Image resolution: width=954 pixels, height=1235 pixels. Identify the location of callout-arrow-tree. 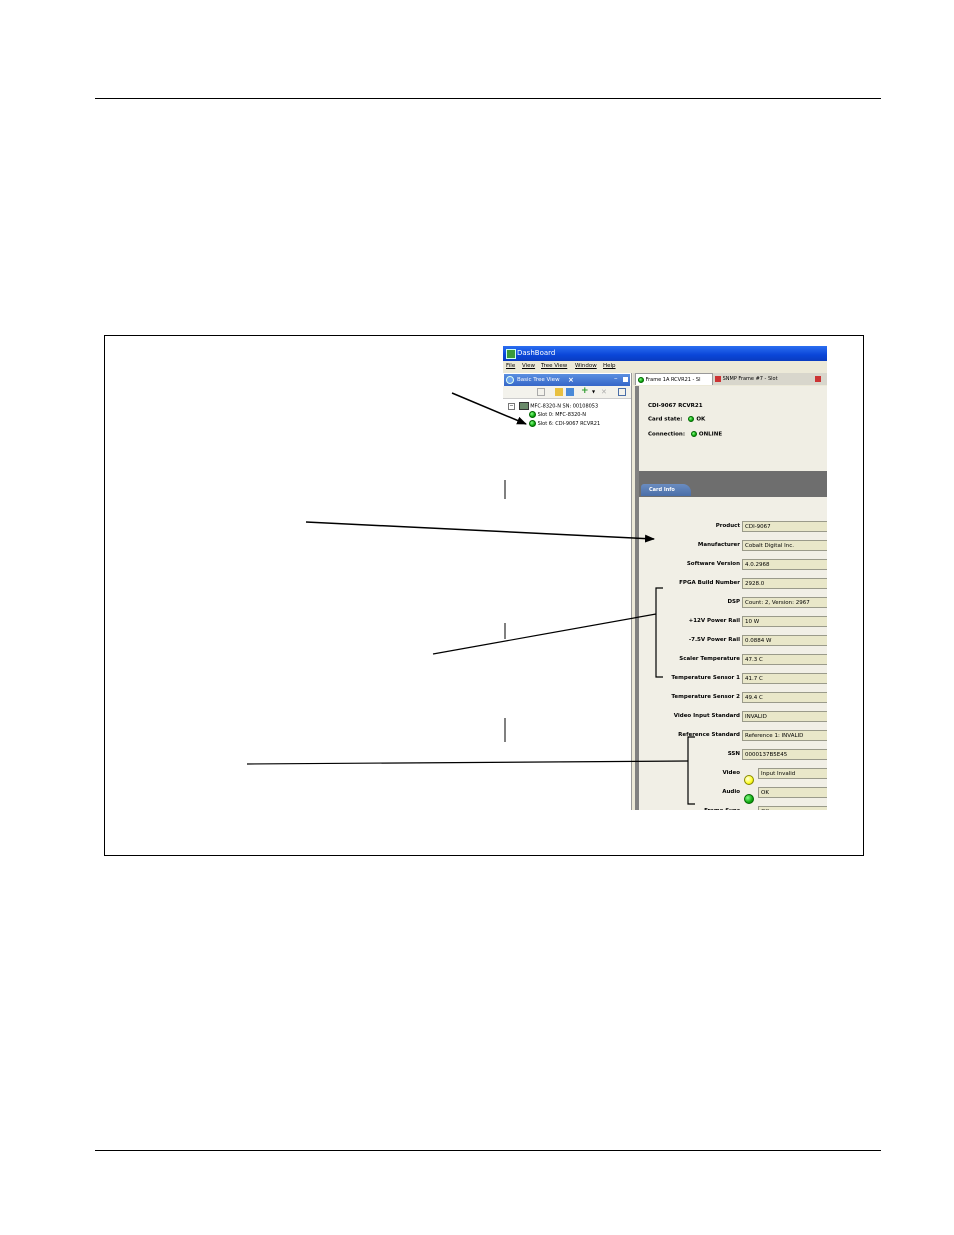
(489, 408).